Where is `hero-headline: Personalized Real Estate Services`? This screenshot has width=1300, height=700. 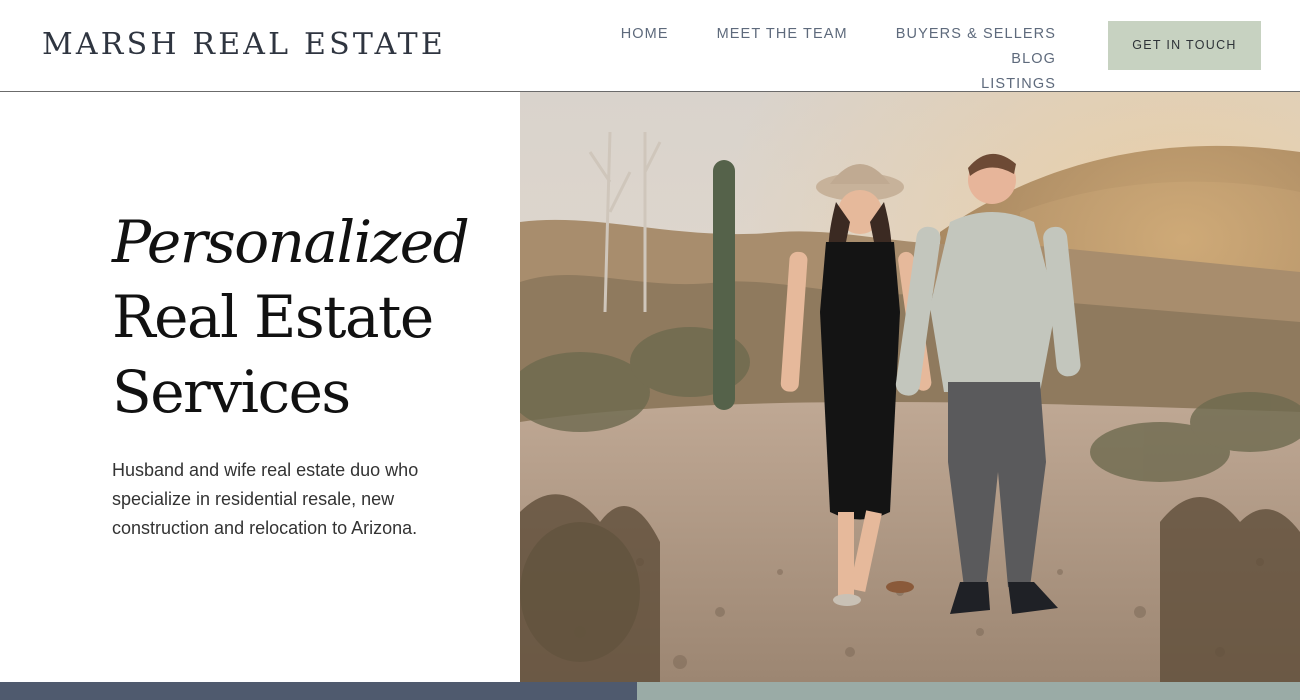
hero-headline: Personalized Real Estate Services is located at coordinates (291, 317).